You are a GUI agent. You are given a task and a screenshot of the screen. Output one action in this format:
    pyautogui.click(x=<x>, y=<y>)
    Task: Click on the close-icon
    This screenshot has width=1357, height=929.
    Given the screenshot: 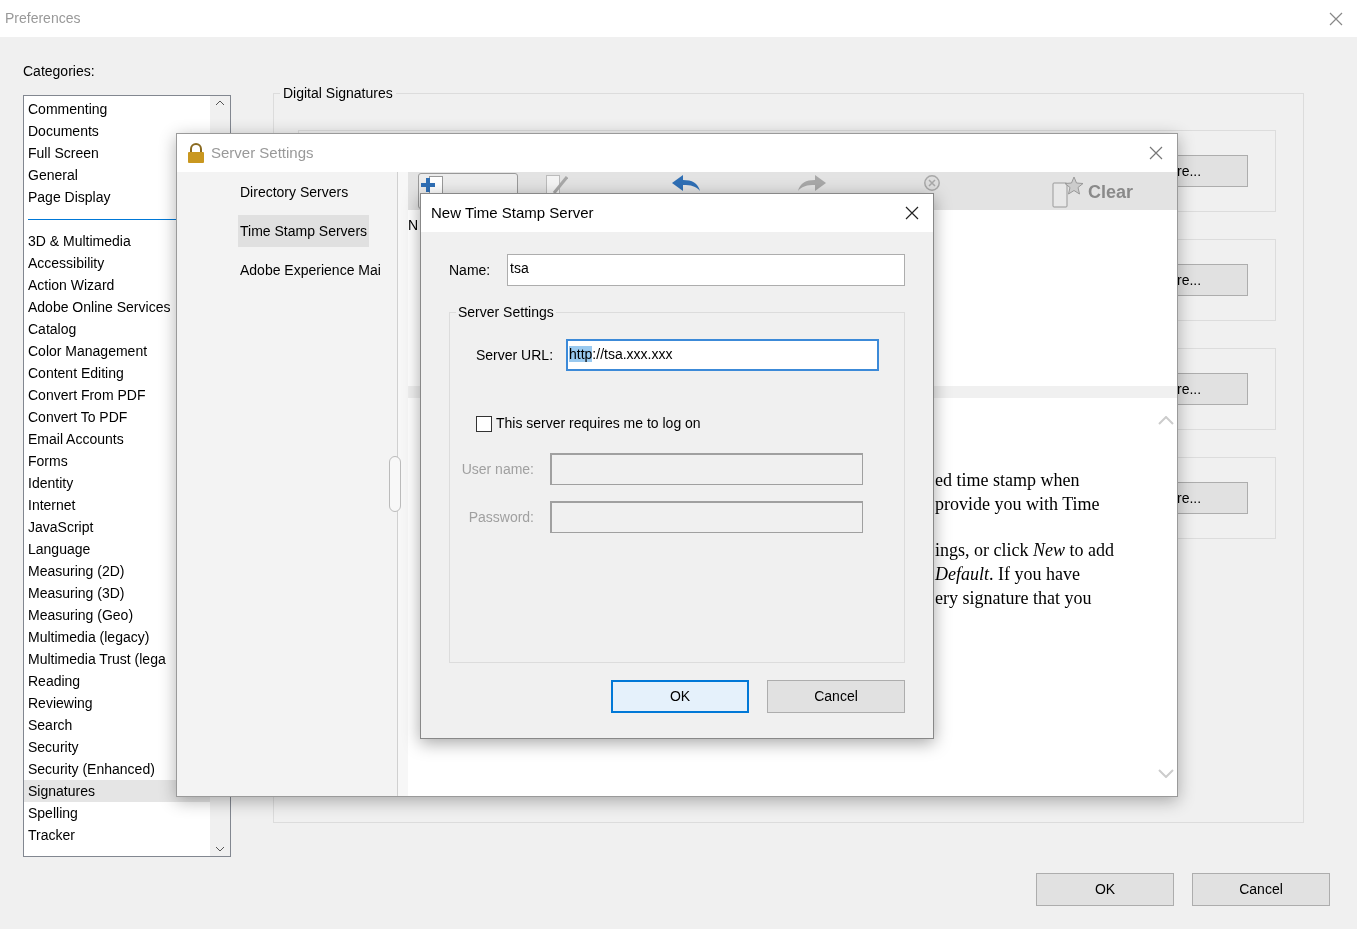 What is the action you would take?
    pyautogui.click(x=912, y=213)
    